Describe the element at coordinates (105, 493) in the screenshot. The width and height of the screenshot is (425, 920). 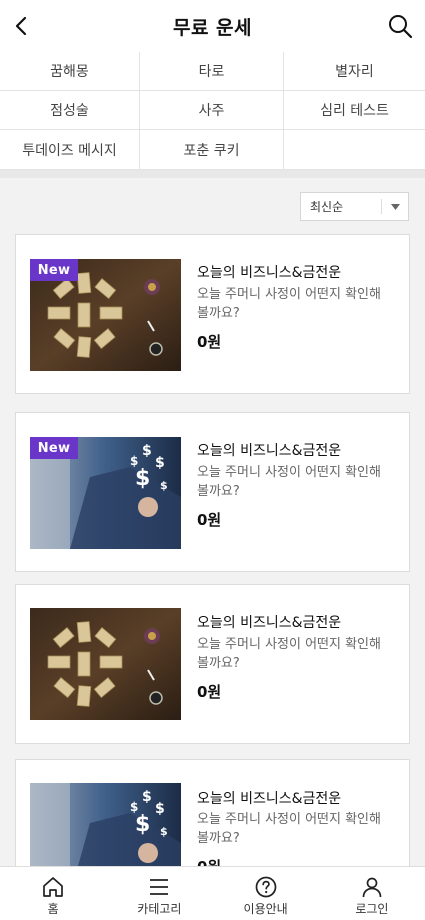
I see `finance-dollar-image: $ $ $ $ $ New` at that location.